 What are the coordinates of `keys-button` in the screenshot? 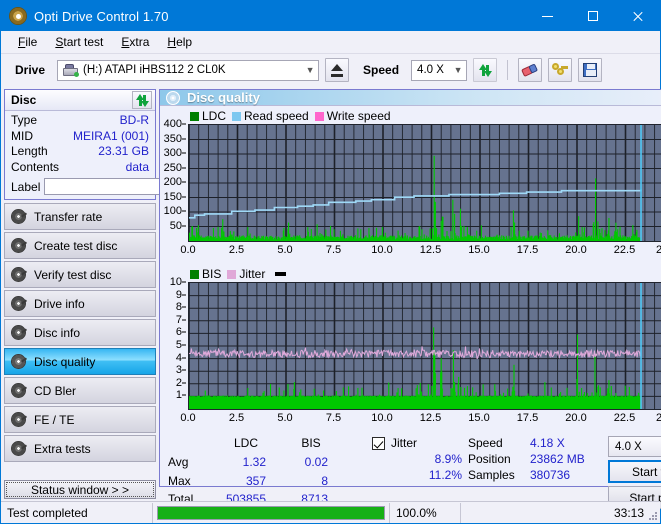 It's located at (560, 70).